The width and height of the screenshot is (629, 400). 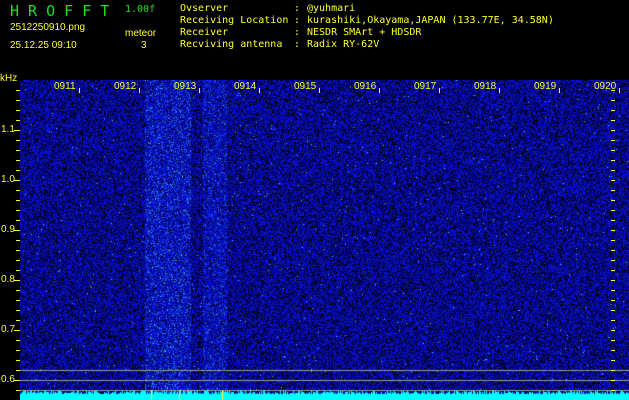 What do you see at coordinates (141, 33) in the screenshot?
I see `meteor-label: meteor` at bounding box center [141, 33].